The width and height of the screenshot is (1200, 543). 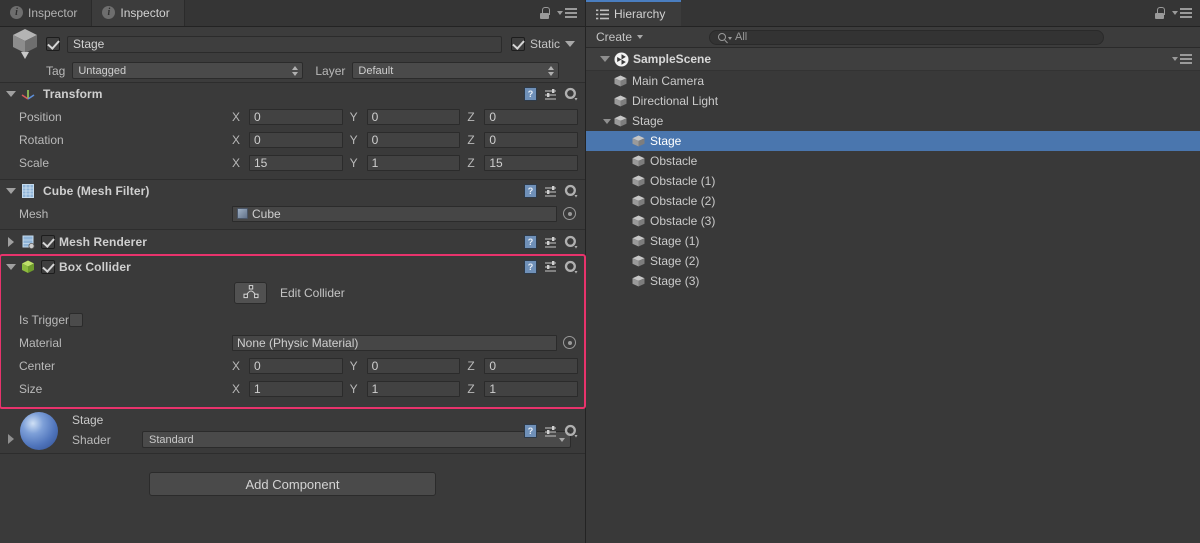 What do you see at coordinates (614, 37) in the screenshot?
I see `create-label: Create` at bounding box center [614, 37].